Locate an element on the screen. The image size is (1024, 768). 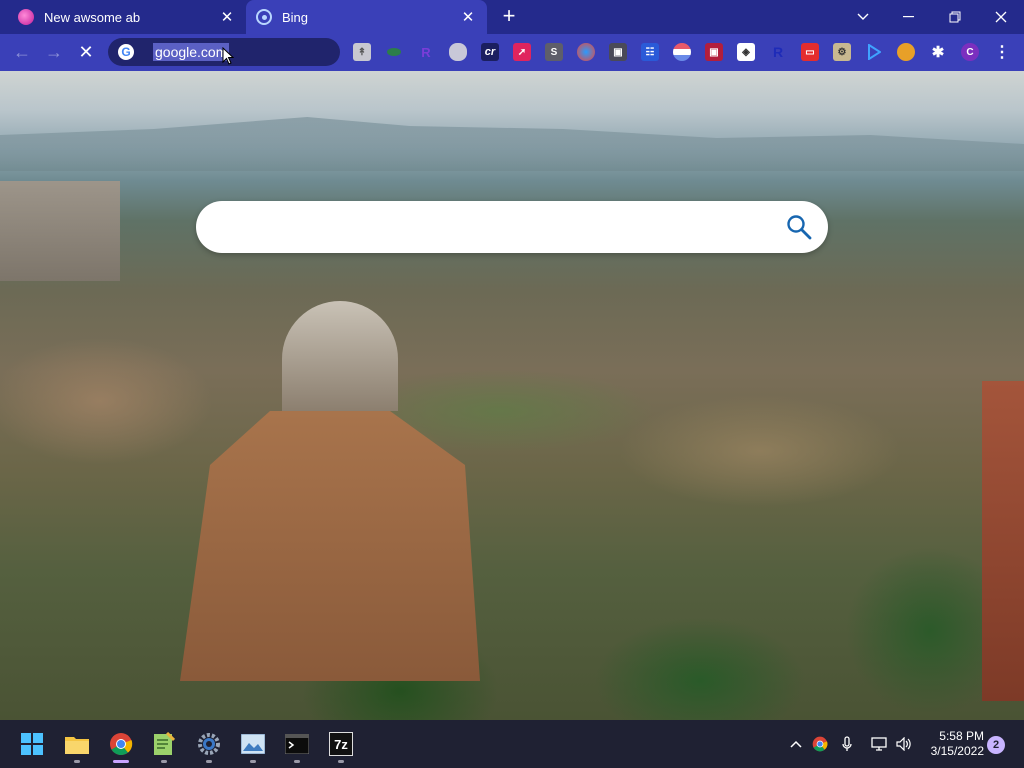
restore-icon is located at coordinates (955, 17).